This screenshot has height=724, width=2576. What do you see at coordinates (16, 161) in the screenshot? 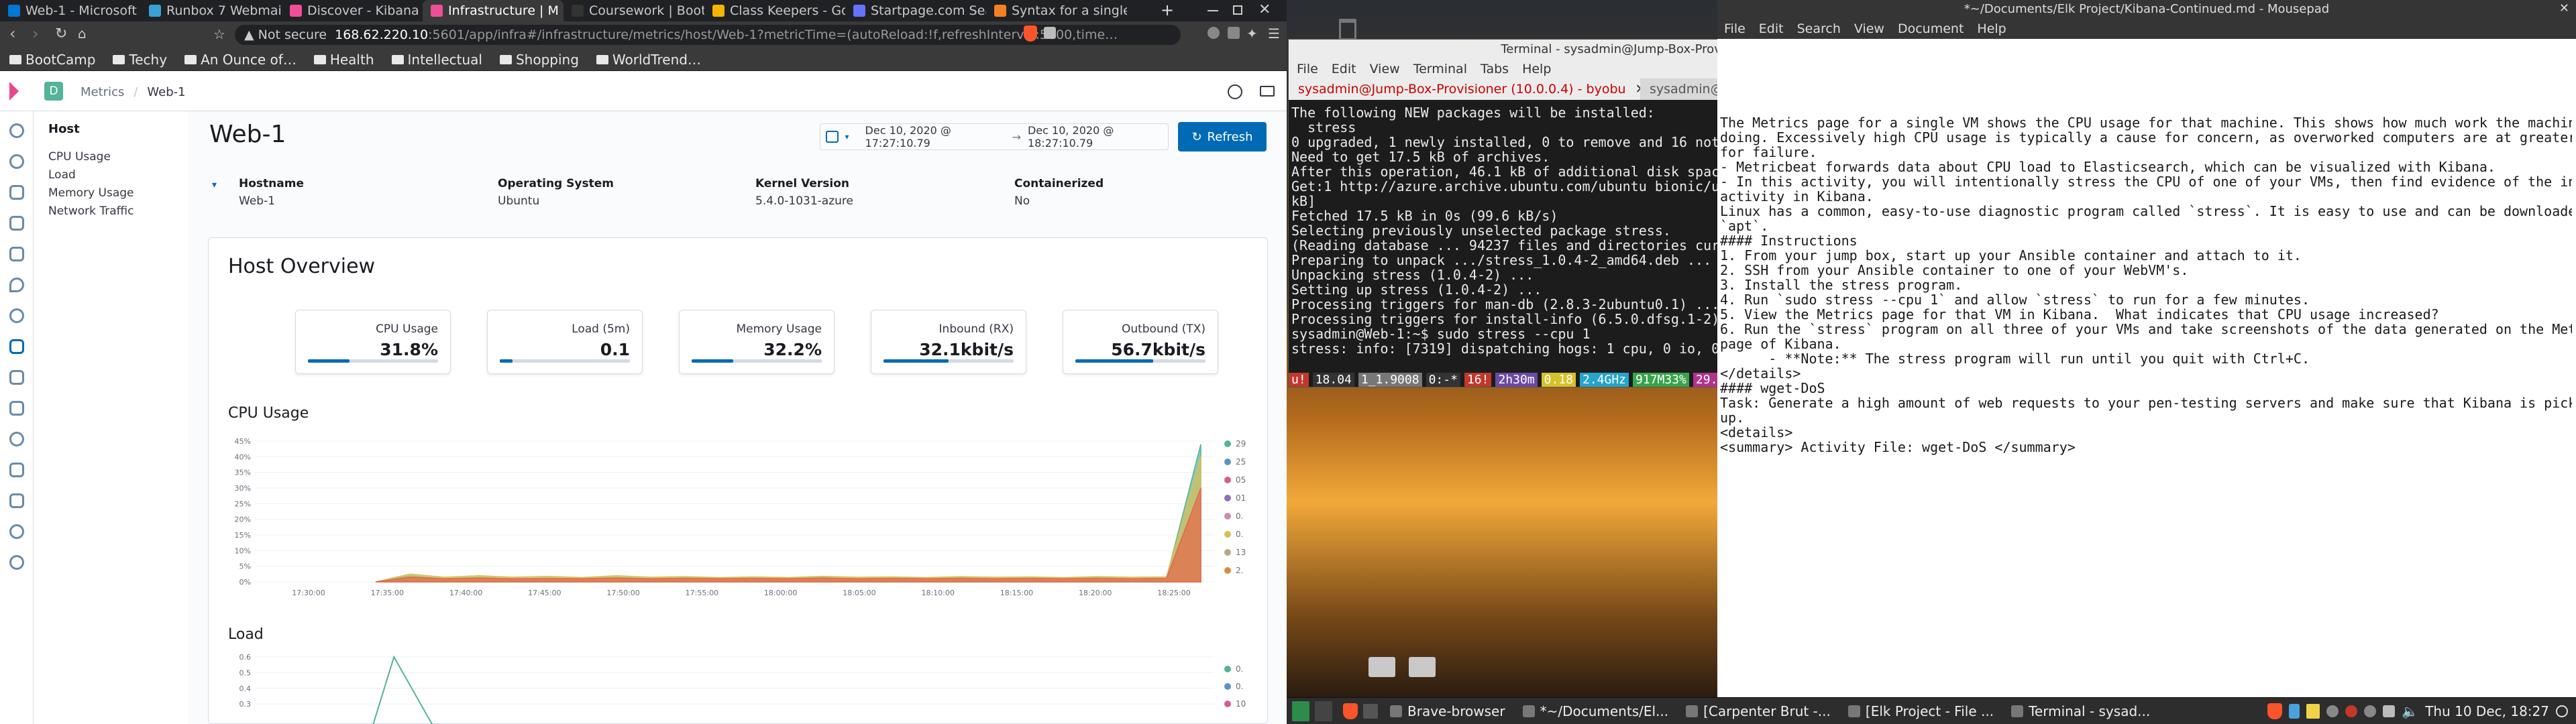
I see `discover-nav-icon` at bounding box center [16, 161].